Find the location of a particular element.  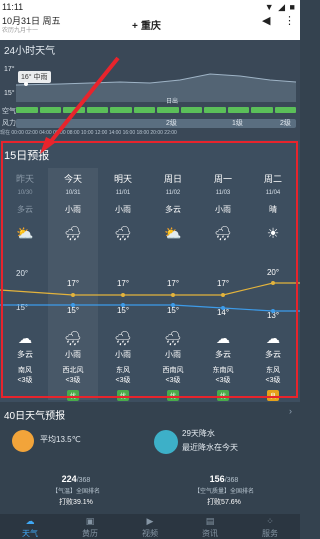

rank-temp-label: 【气温】全国排名 is located at coordinates (75, 492).